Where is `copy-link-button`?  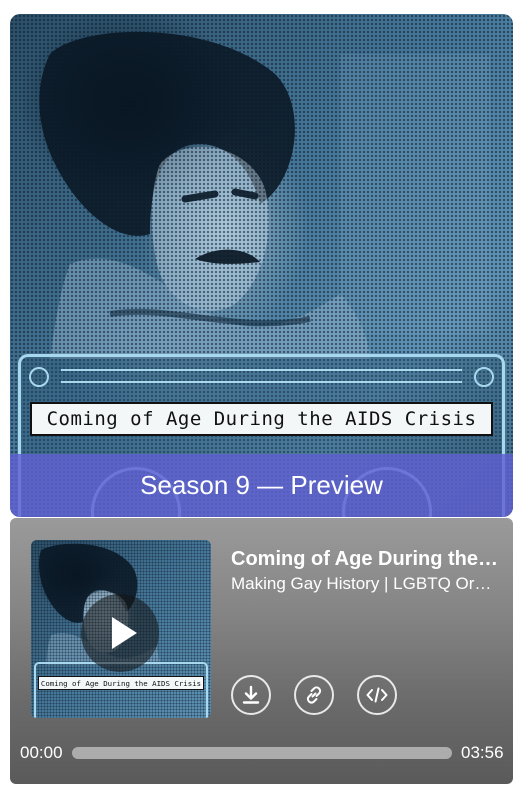 copy-link-button is located at coordinates (314, 695).